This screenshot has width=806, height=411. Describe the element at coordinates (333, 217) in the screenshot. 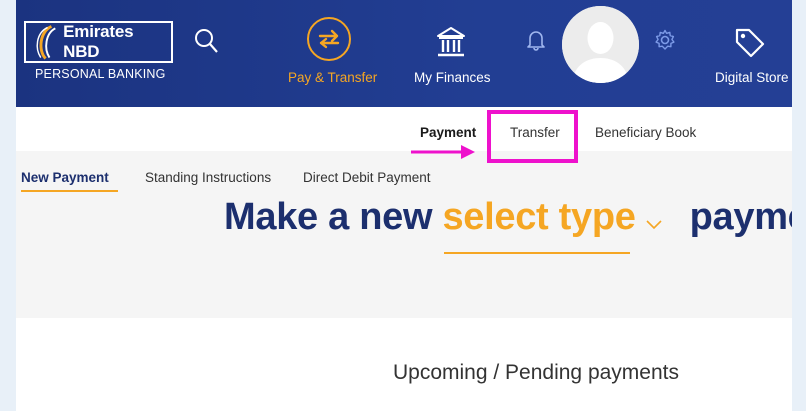

I see `heading-prefix: Make a new` at that location.